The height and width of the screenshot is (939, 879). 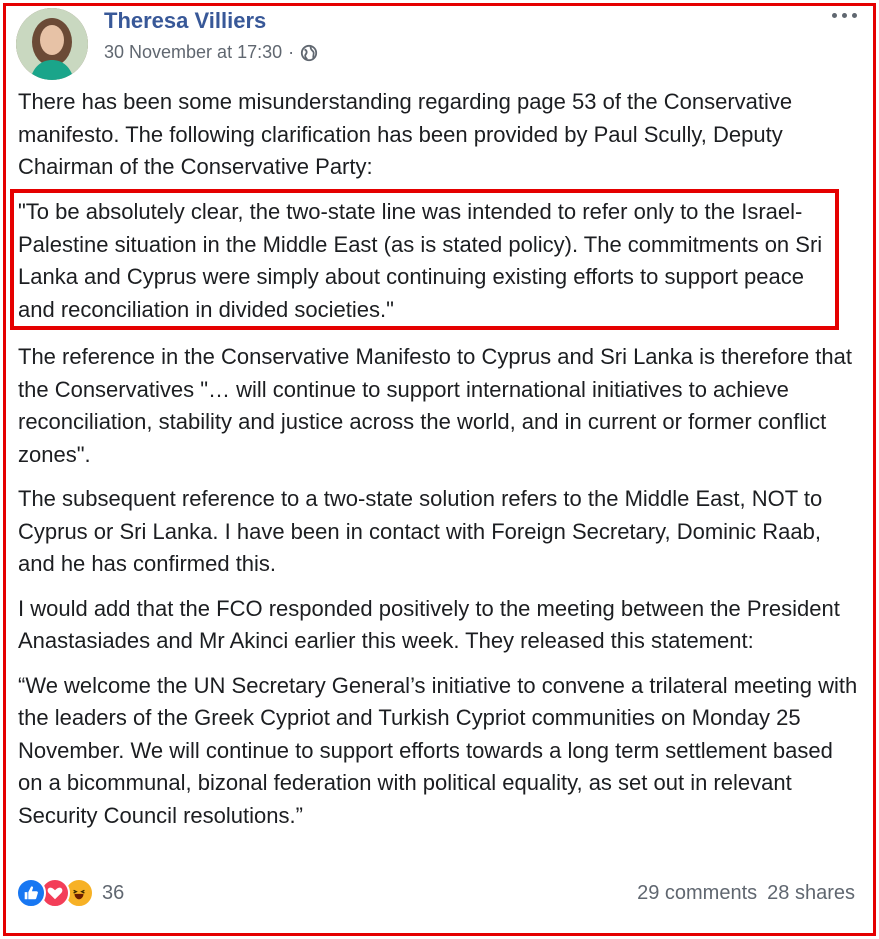 I want to click on globe-icon, so click(x=309, y=53).